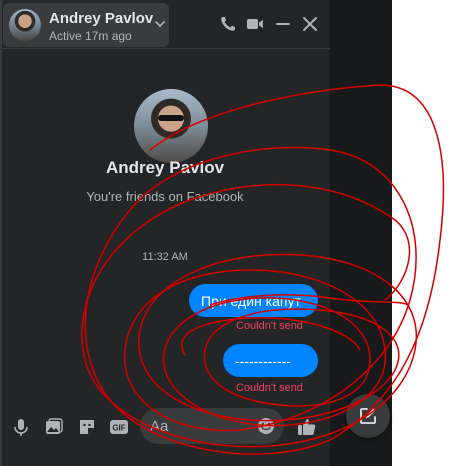 The image size is (457, 466). What do you see at coordinates (200, 426) in the screenshot?
I see `message-input` at bounding box center [200, 426].